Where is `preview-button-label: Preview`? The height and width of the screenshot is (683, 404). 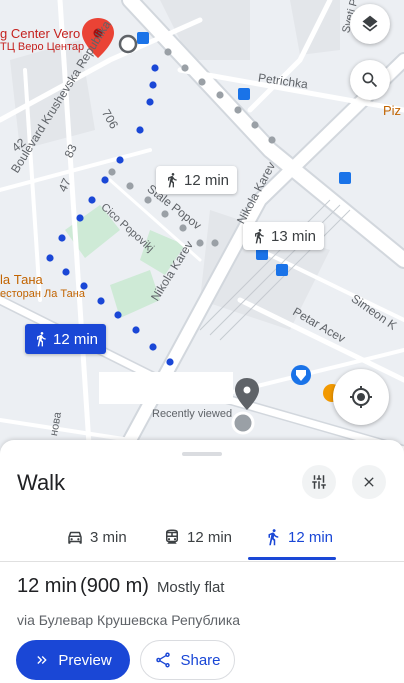 preview-button-label: Preview is located at coordinates (85, 660).